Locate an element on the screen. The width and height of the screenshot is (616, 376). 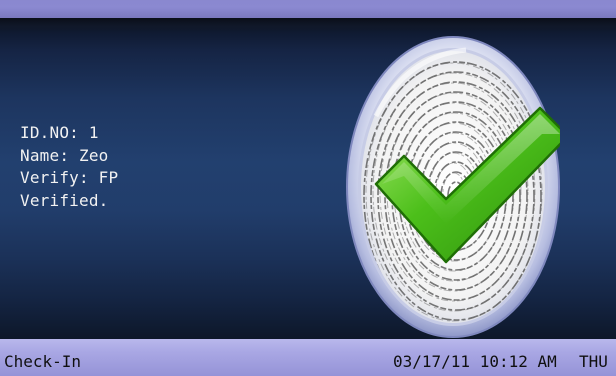
top-shadow is located at coordinates (308, 25).